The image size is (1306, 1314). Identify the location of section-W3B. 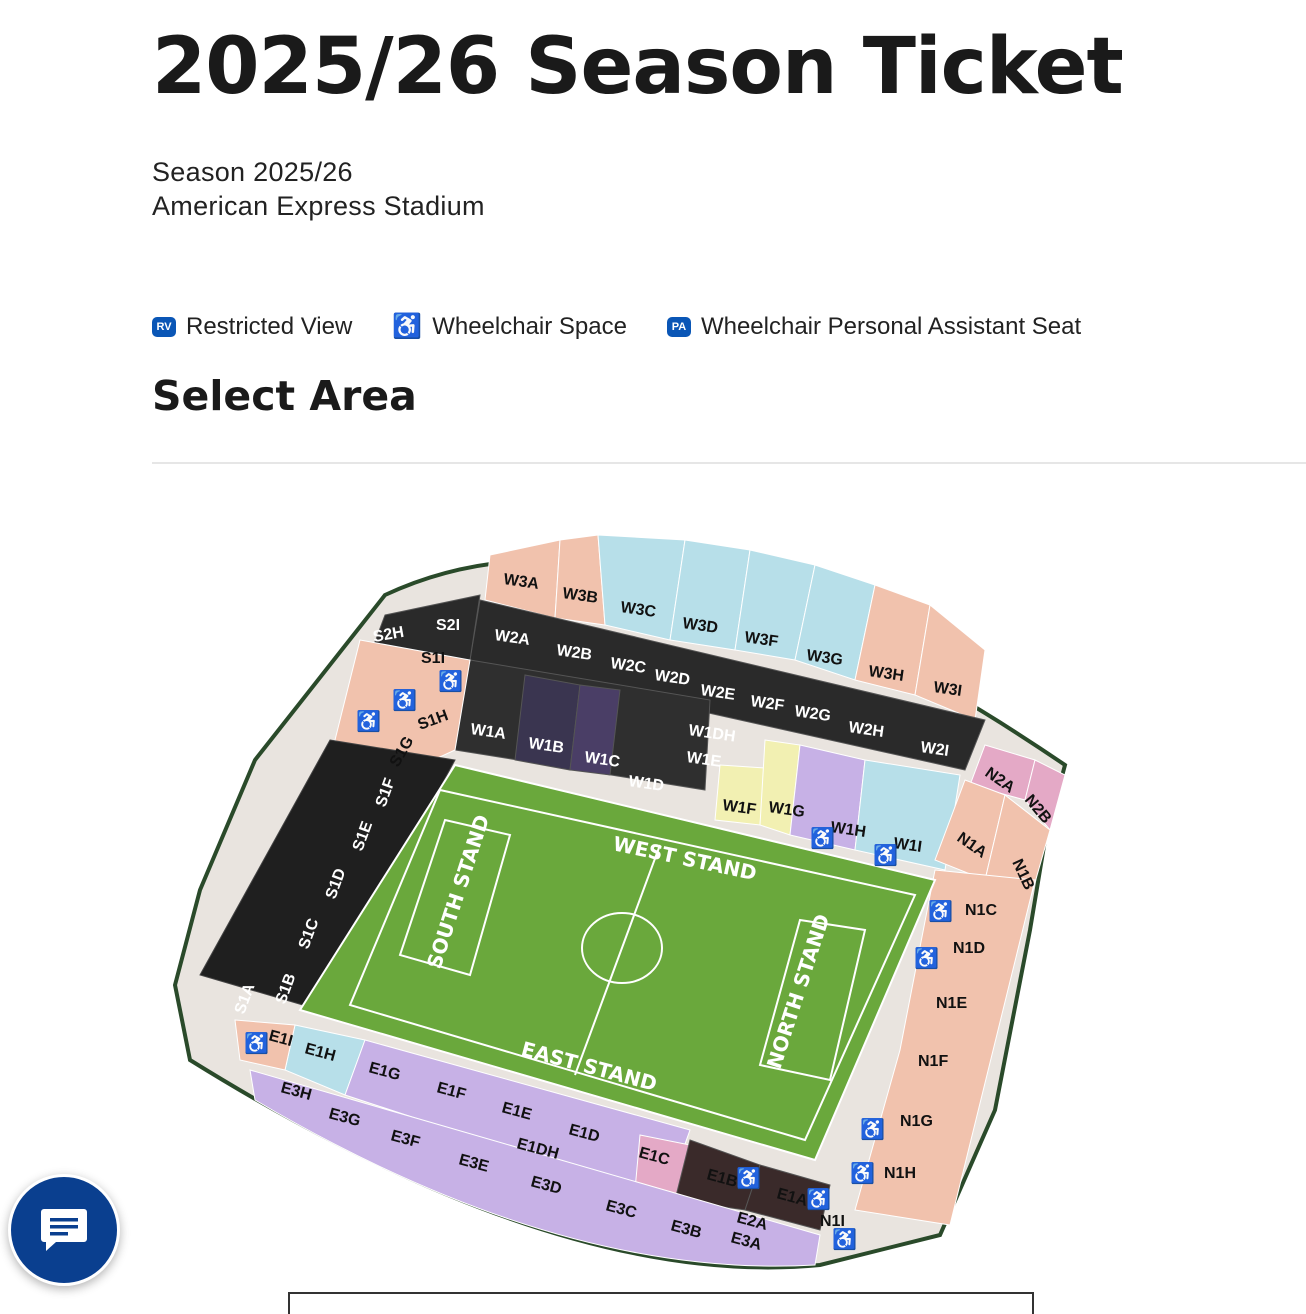
(580, 580).